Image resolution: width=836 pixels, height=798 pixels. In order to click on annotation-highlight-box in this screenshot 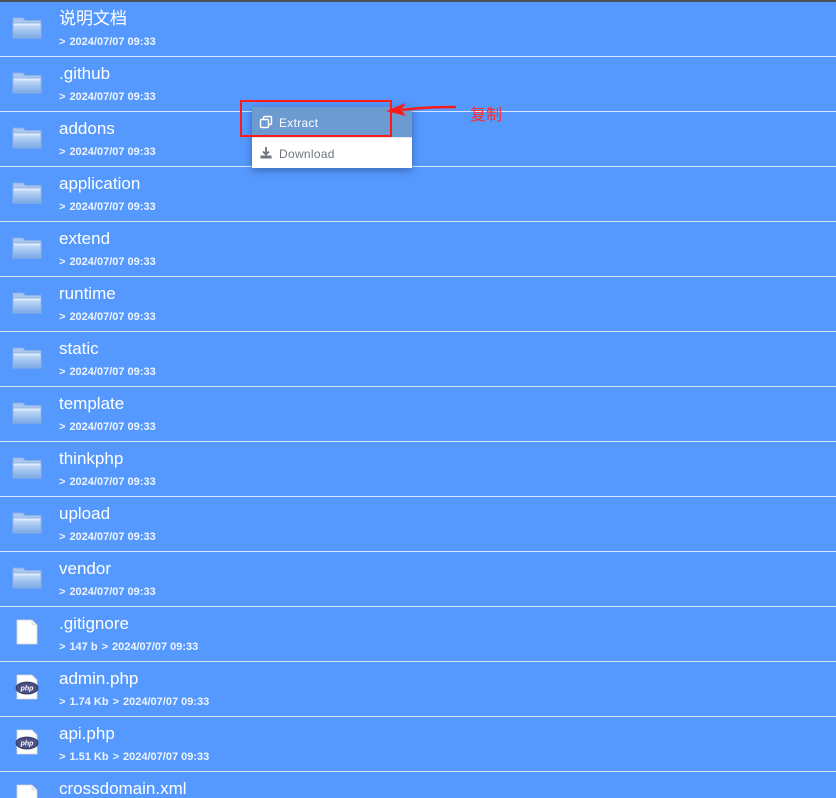, I will do `click(316, 118)`.